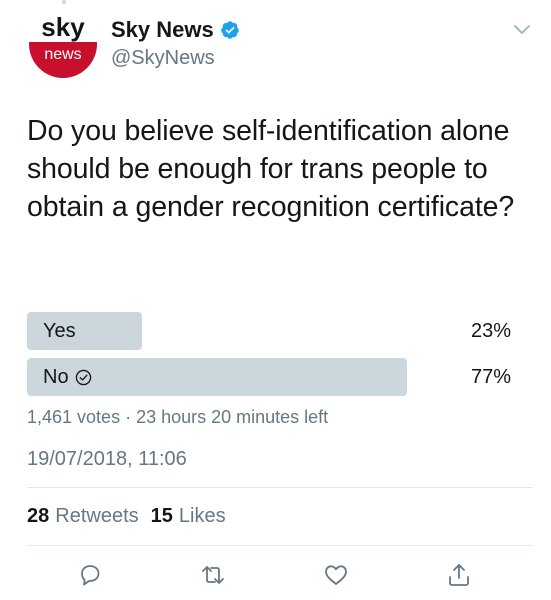 This screenshot has height=600, width=551. I want to click on poll: Yes 23% No 77%, so click(274, 358).